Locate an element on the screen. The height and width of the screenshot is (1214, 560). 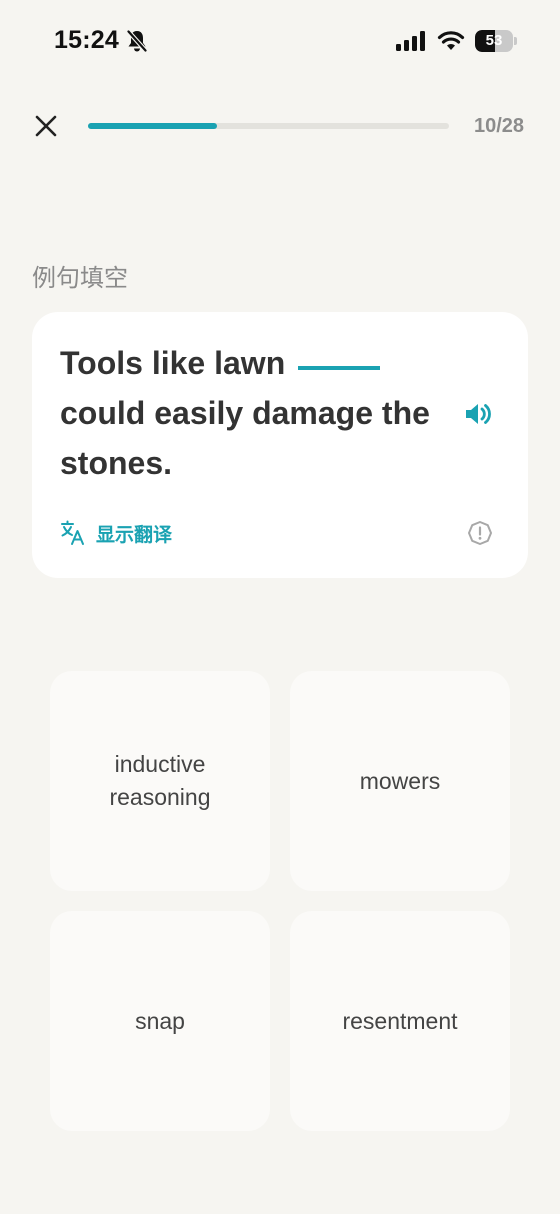
battery-level: 53 is located at coordinates (494, 40).